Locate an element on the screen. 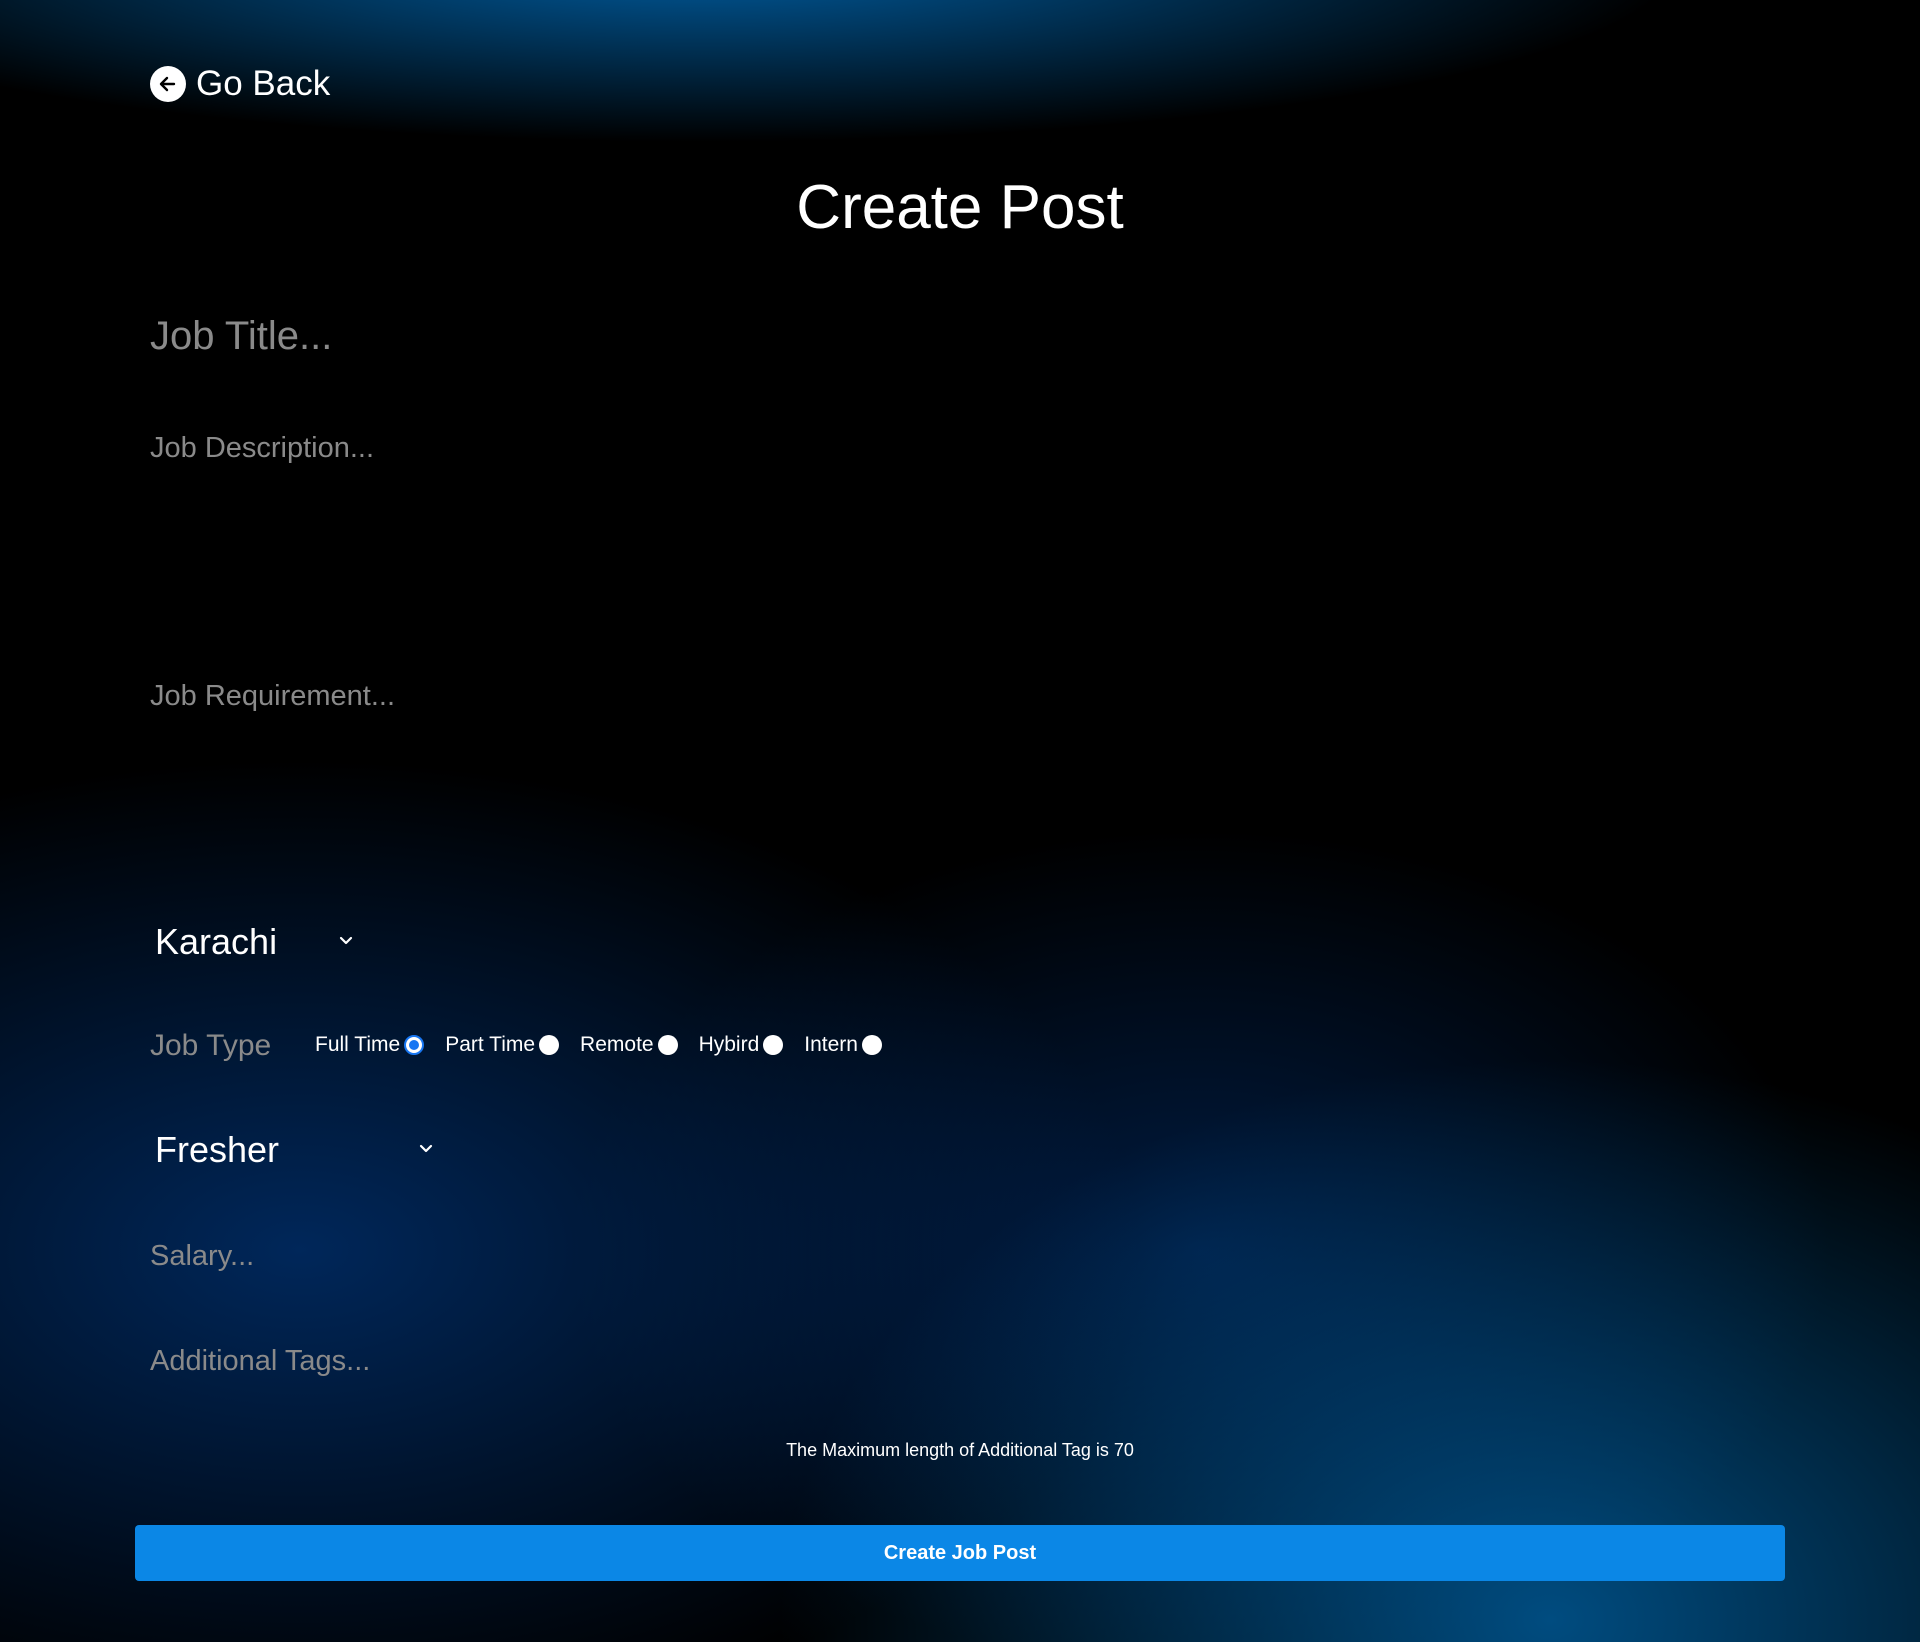  job-type-radio-group: Full Time Part Time Remote Hybird Intern is located at coordinates (609, 1045).